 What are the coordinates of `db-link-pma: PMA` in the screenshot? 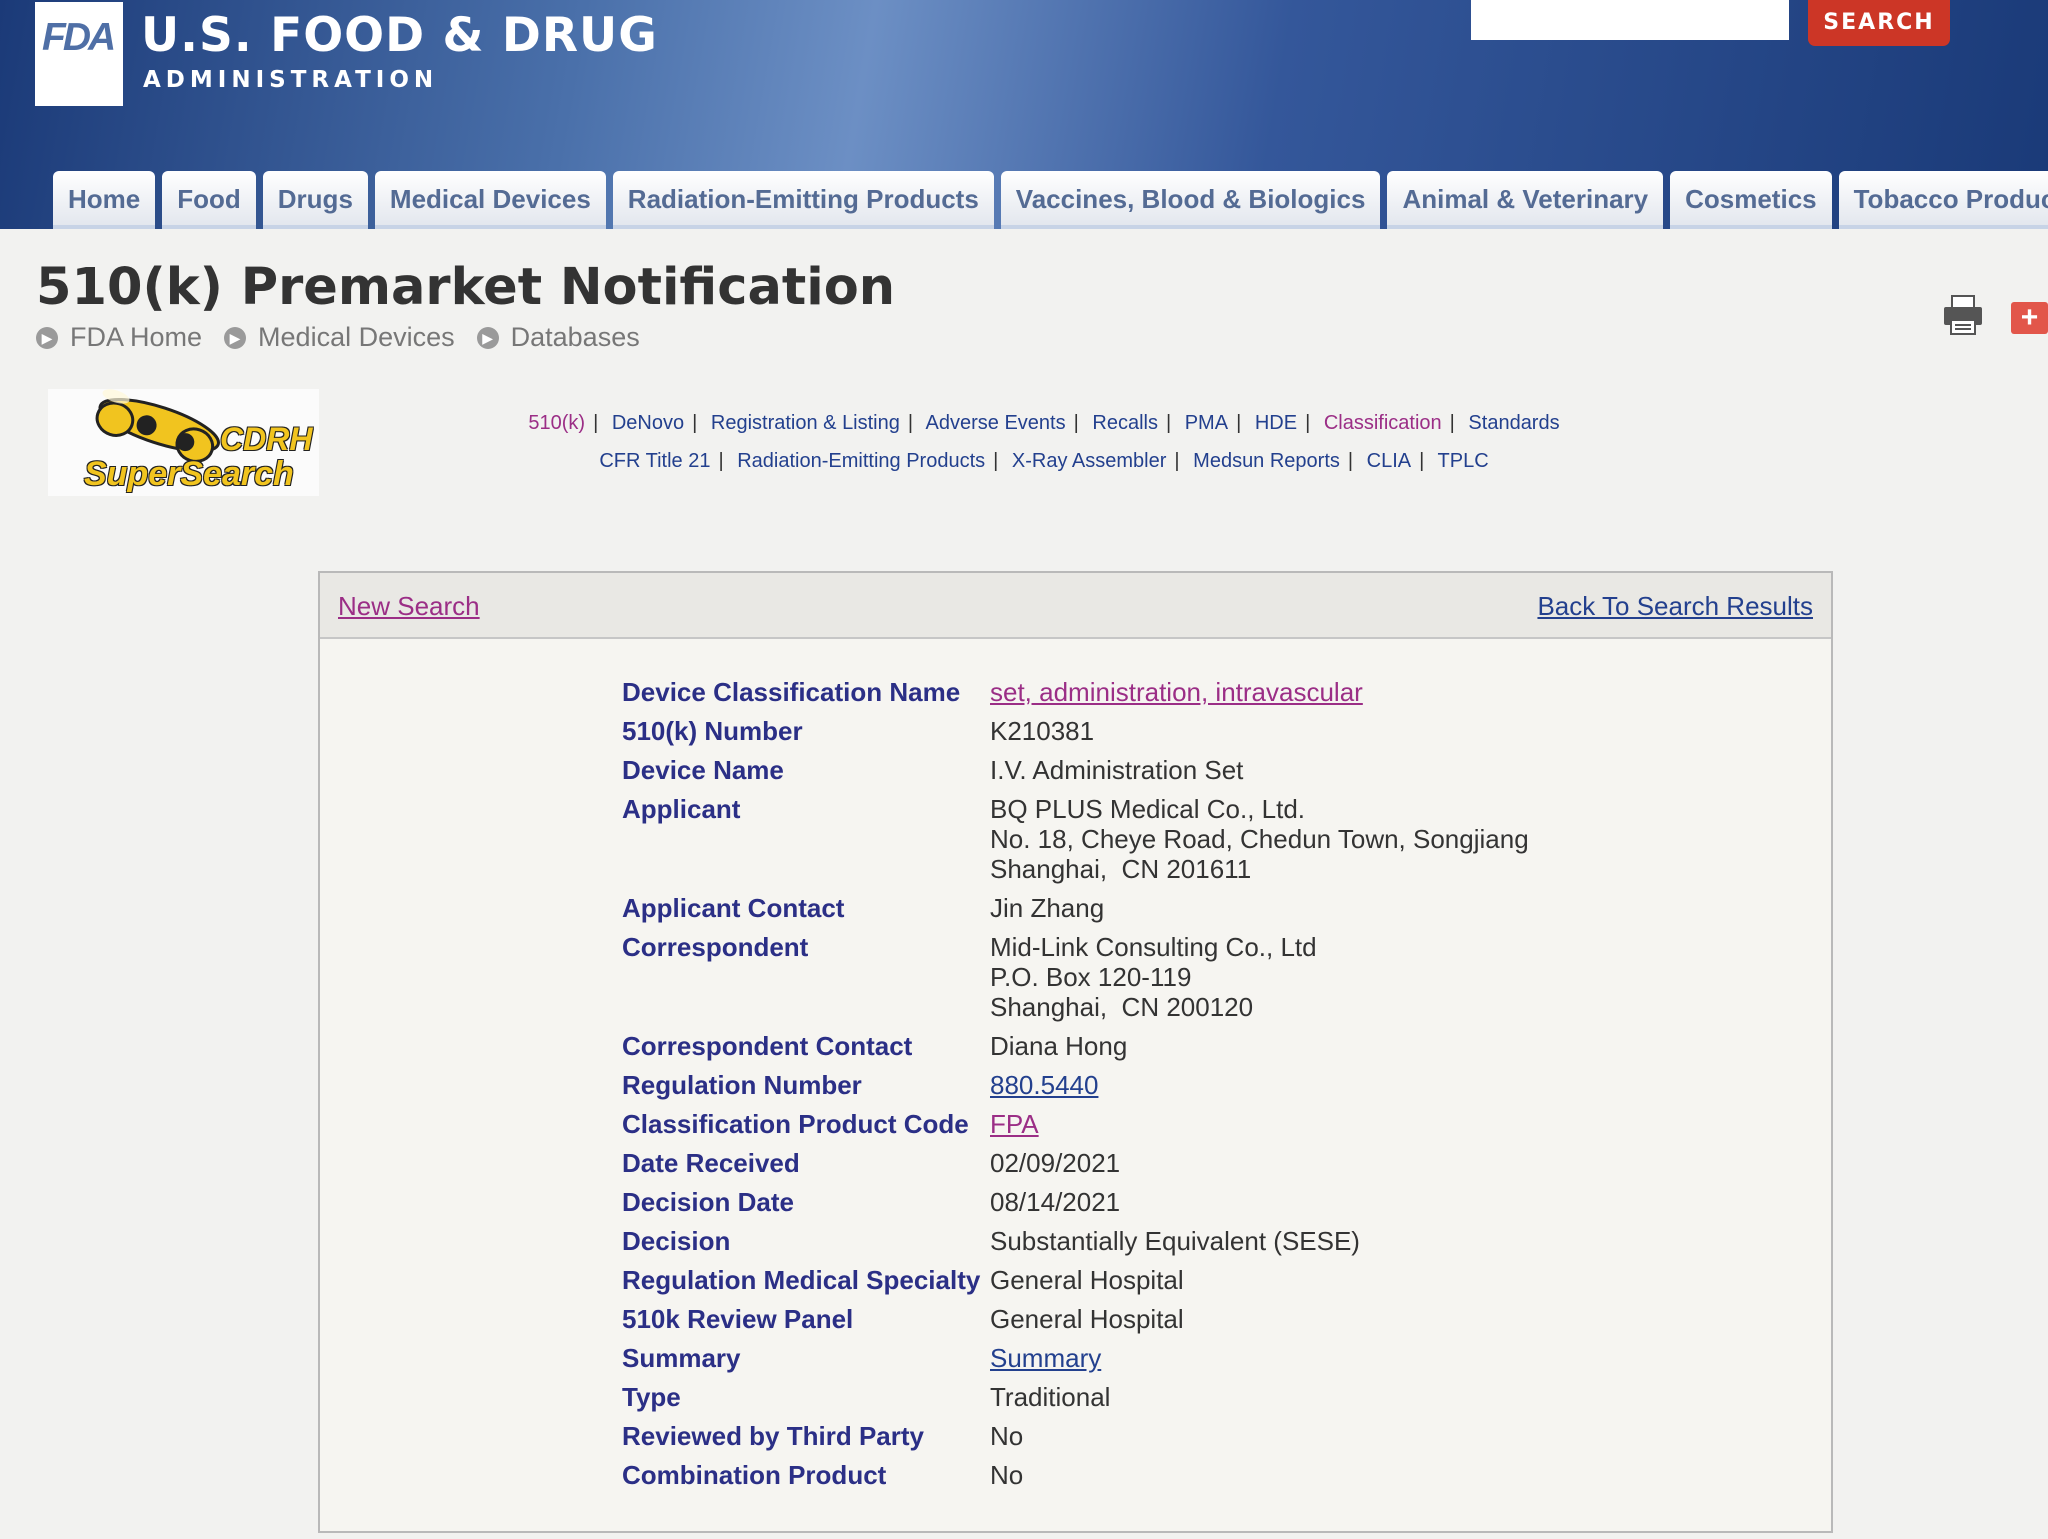 It's located at (1206, 423).